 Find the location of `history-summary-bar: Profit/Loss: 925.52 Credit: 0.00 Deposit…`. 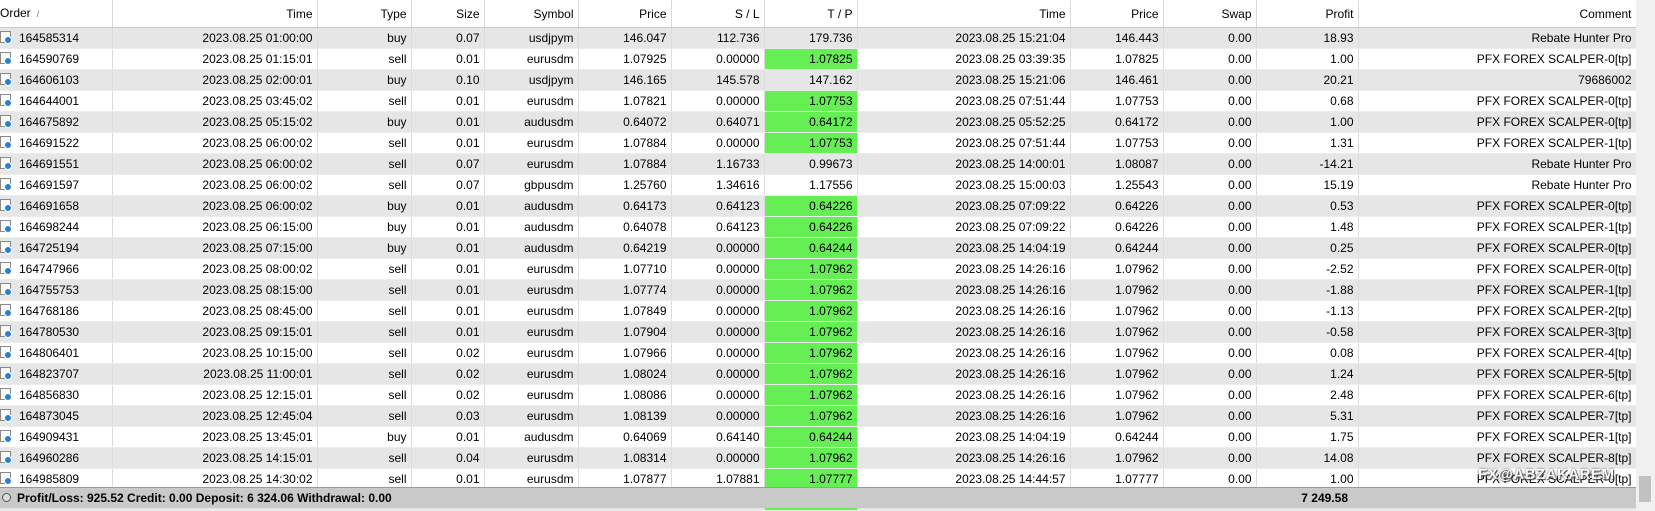

history-summary-bar: Profit/Loss: 925.52 Credit: 0.00 Deposit… is located at coordinates (818, 497).